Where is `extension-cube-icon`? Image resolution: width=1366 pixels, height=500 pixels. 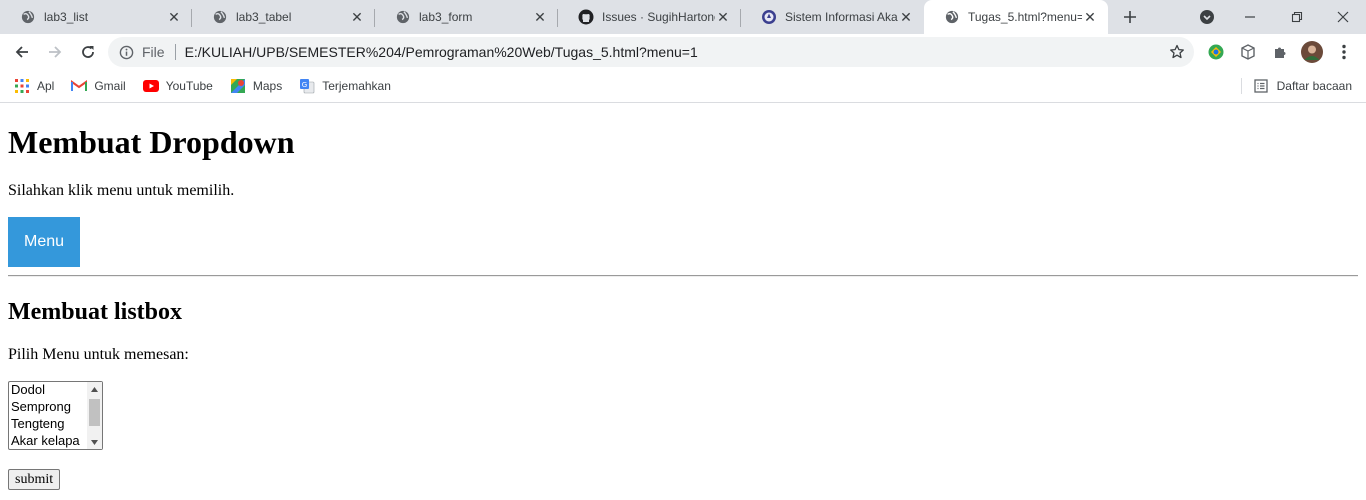 extension-cube-icon is located at coordinates (1248, 52).